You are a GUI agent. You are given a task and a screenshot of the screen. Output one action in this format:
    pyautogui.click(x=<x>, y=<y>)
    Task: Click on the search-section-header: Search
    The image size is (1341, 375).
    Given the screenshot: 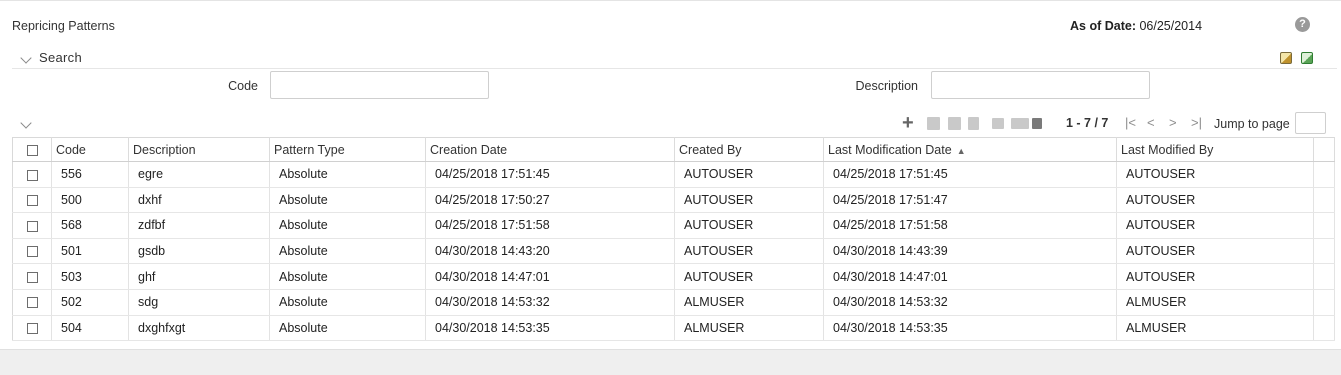 What is the action you would take?
    pyautogui.click(x=674, y=58)
    